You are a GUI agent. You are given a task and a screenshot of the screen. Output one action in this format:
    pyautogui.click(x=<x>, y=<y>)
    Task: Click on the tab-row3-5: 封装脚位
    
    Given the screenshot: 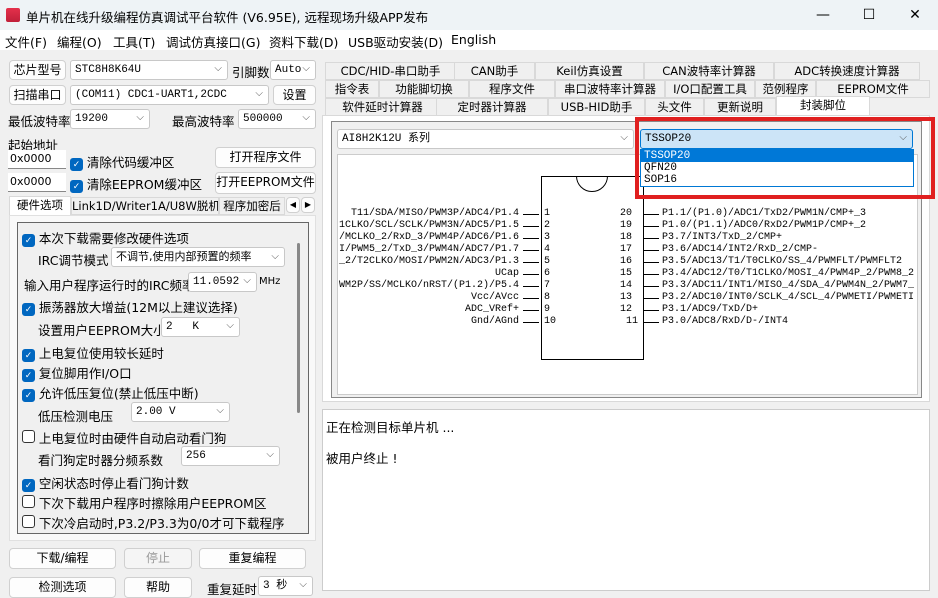 What is the action you would take?
    pyautogui.click(x=823, y=106)
    